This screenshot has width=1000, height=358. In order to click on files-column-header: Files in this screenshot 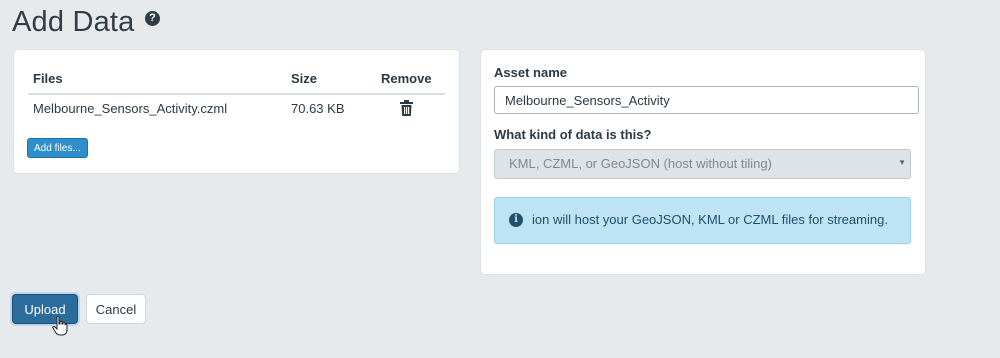, I will do `click(48, 78)`.